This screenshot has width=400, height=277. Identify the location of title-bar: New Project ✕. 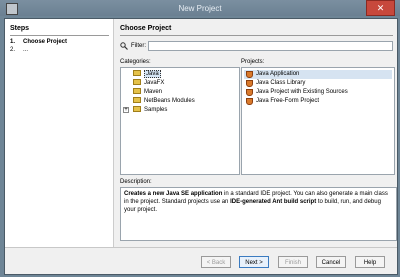
(200, 8).